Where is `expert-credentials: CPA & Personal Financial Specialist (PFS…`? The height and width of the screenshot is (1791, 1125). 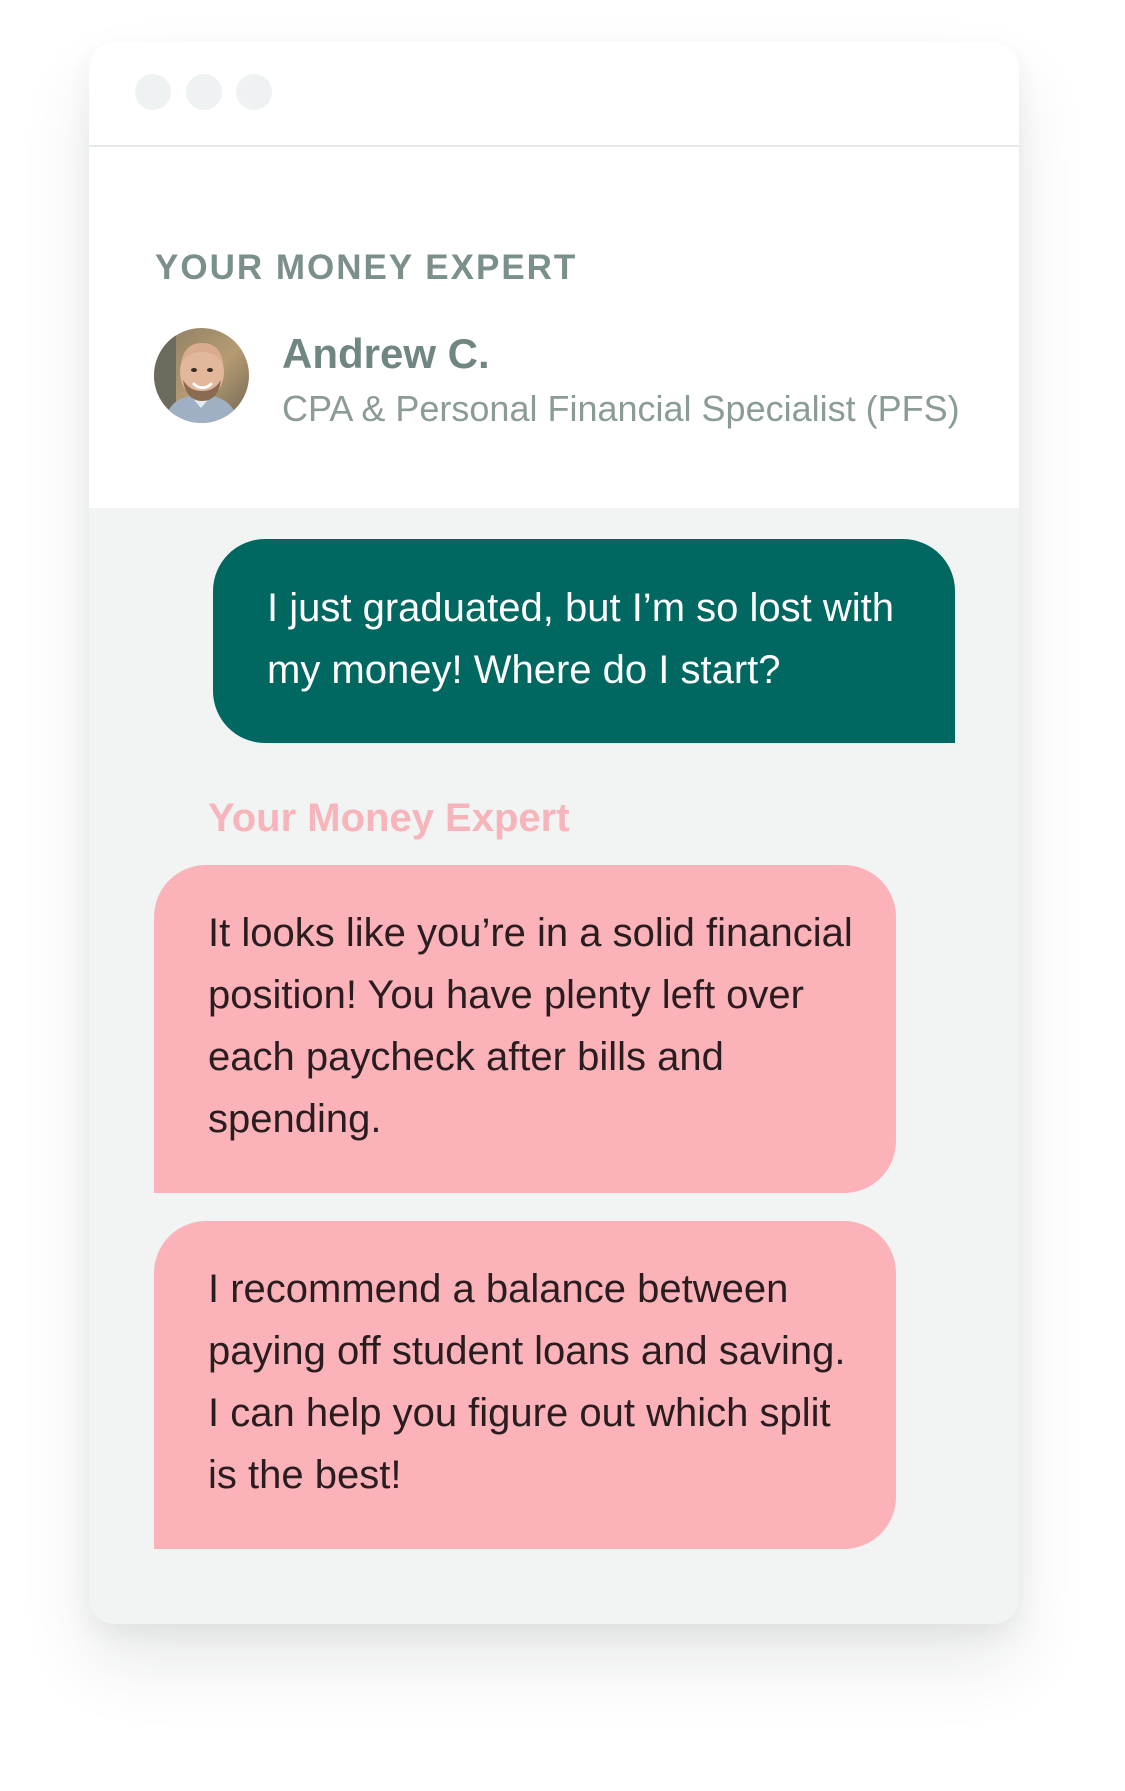
expert-credentials: CPA & Personal Financial Specialist (PFS… is located at coordinates (621, 408).